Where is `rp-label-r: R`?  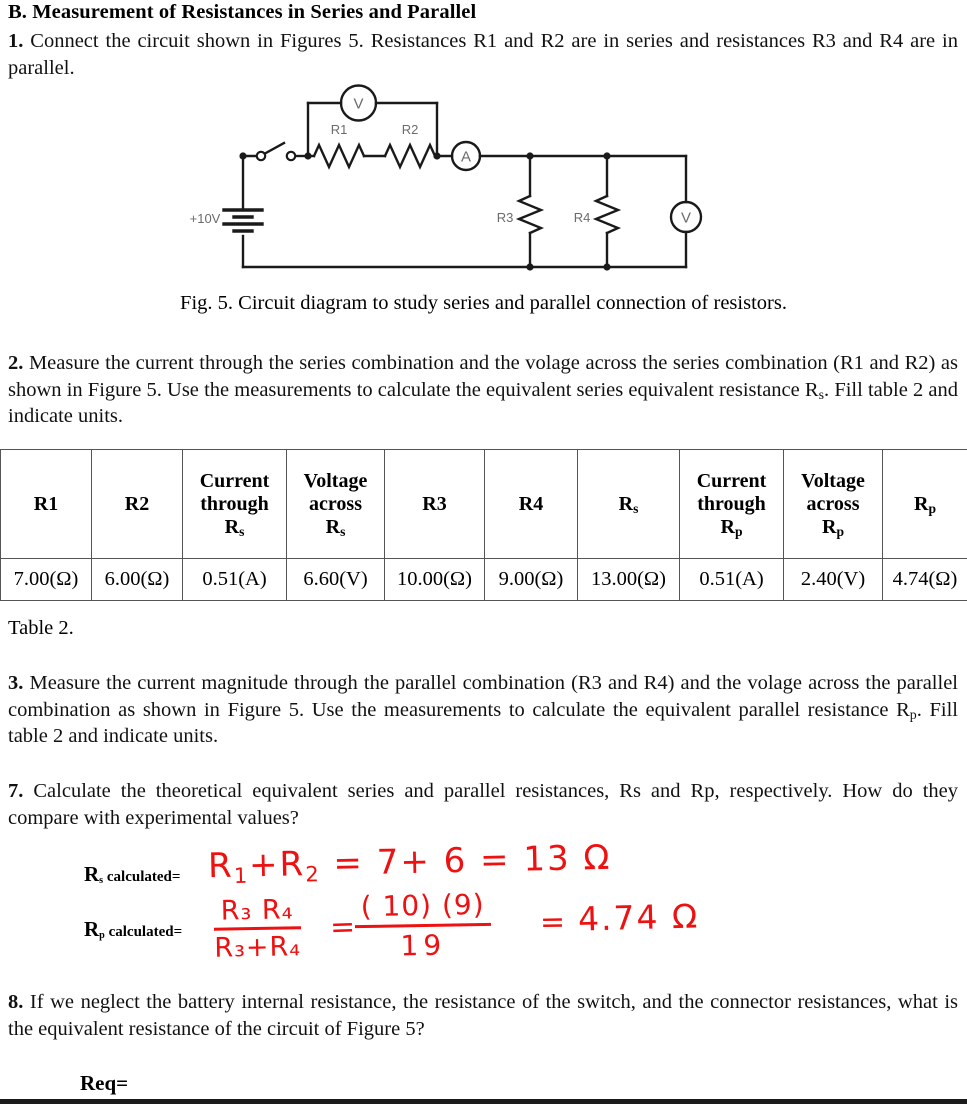 rp-label-r: R is located at coordinates (92, 929).